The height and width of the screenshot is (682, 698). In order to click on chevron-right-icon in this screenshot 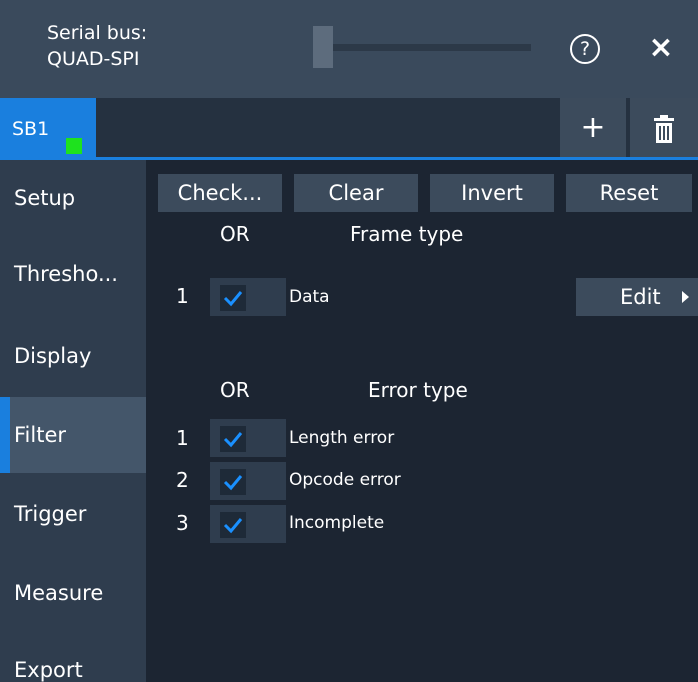, I will do `click(685, 297)`.